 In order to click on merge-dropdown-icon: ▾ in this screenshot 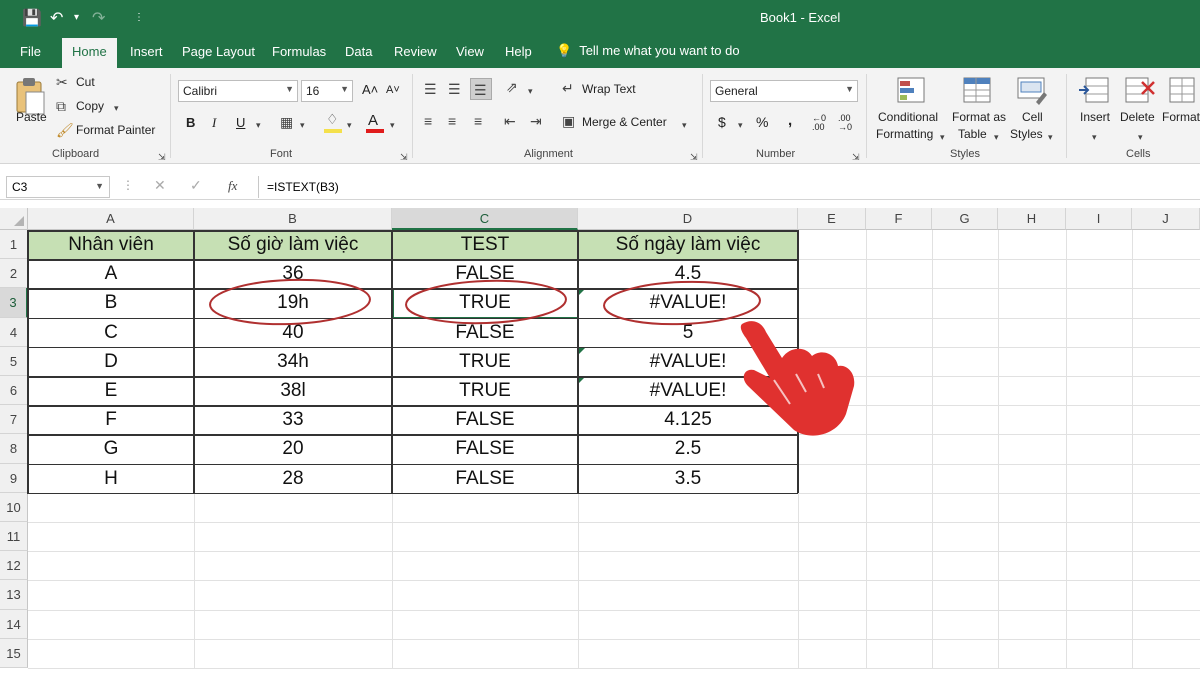, I will do `click(684, 125)`.